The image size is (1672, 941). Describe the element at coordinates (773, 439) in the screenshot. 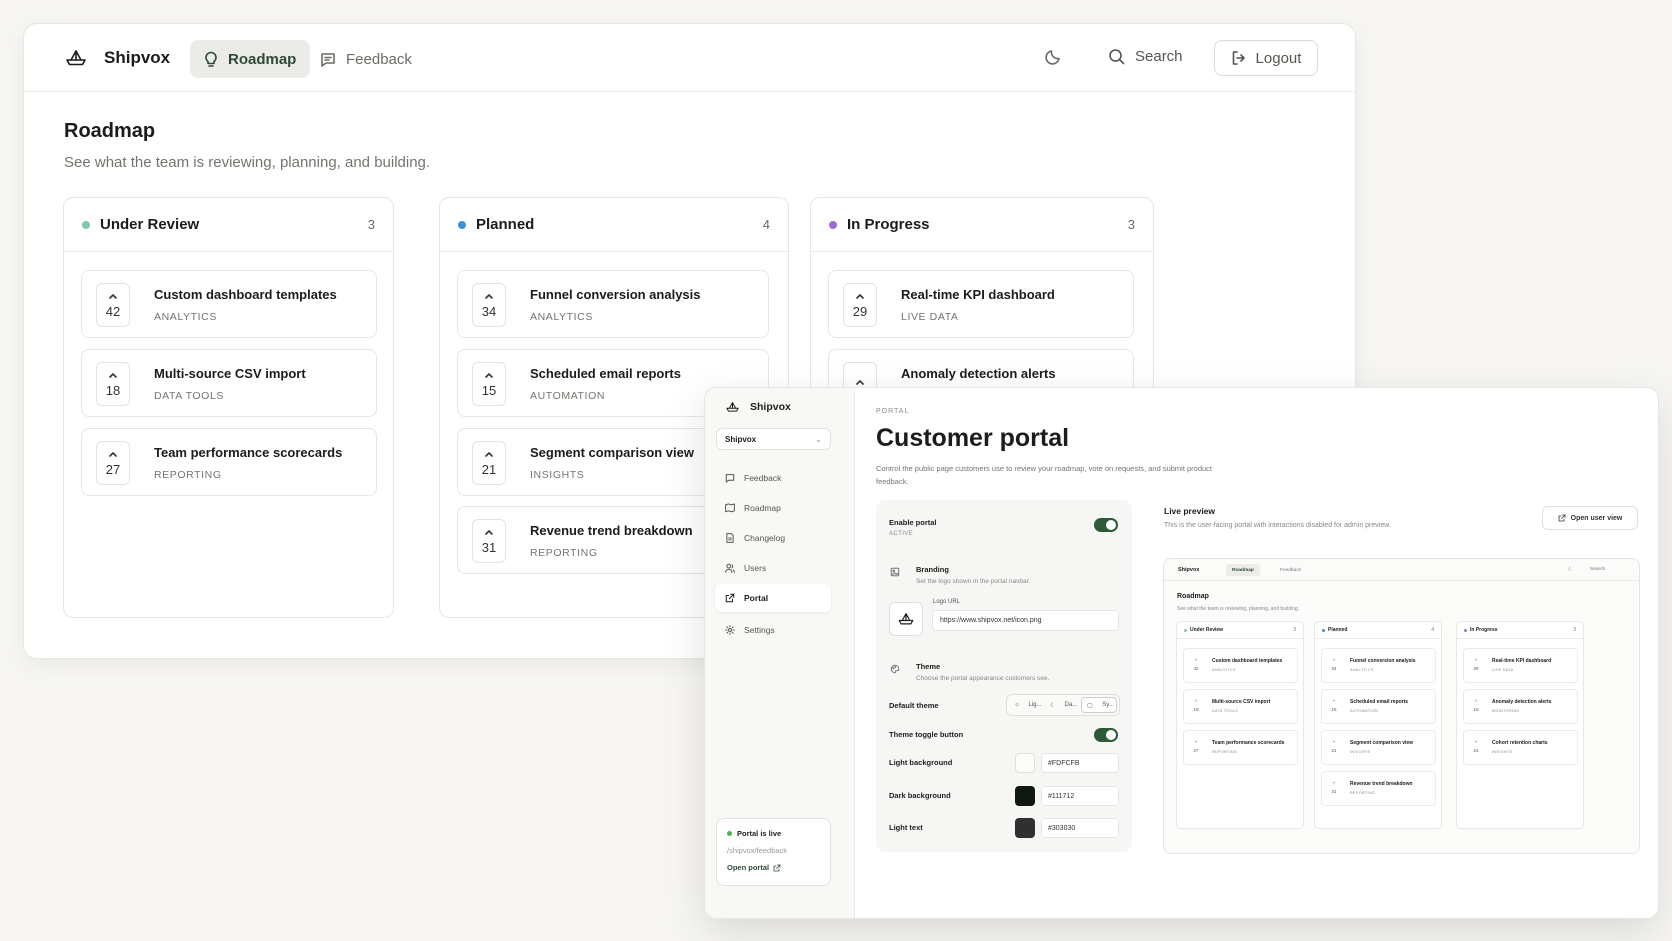

I see `workspace-select: Shipvox ⌄` at that location.